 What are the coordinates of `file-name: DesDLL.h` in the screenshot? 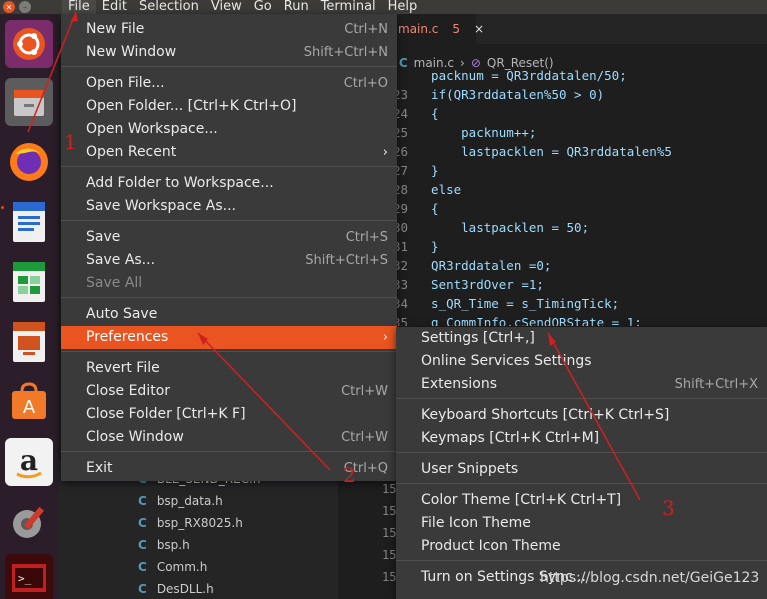 It's located at (185, 589).